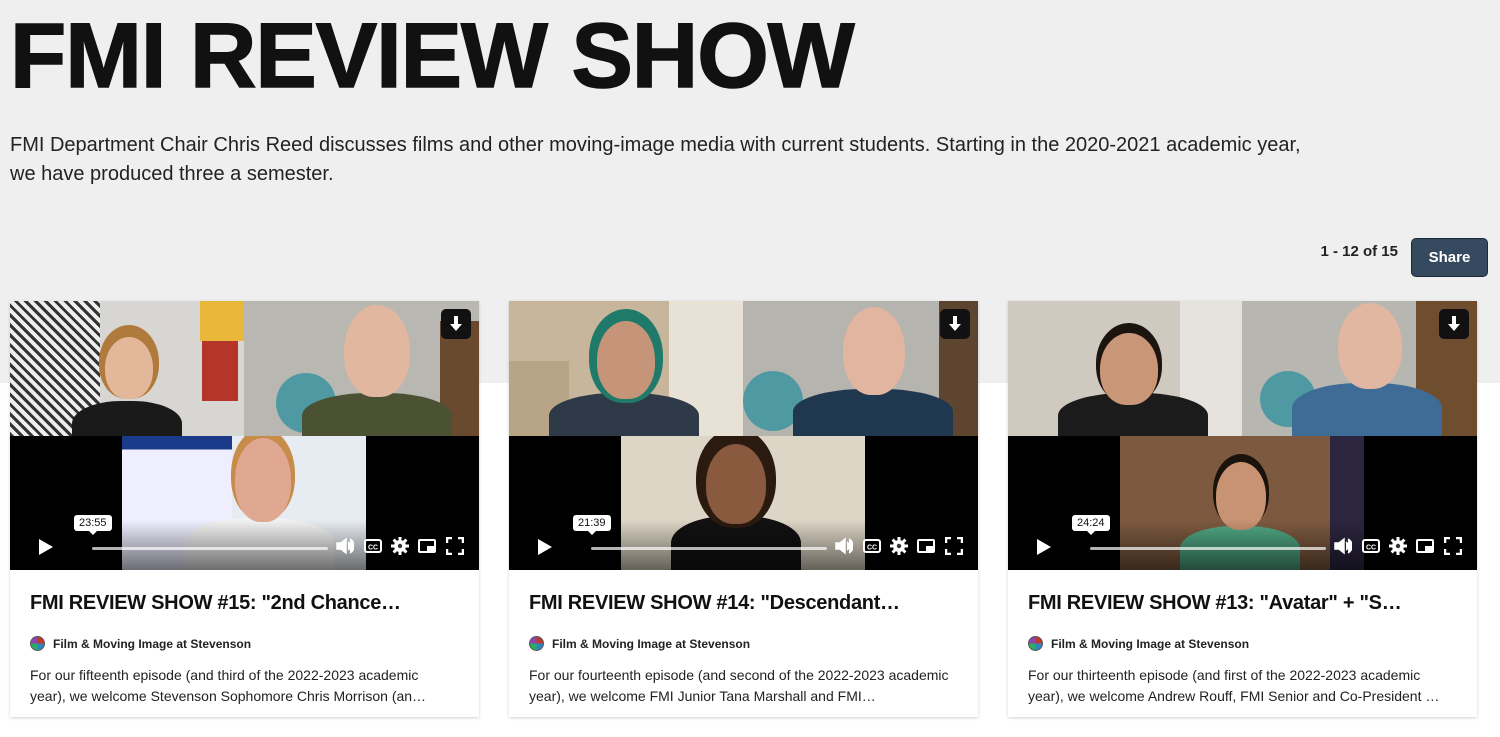  What do you see at coordinates (1242, 435) in the screenshot?
I see `video-thumbnail: 24:24 CC` at bounding box center [1242, 435].